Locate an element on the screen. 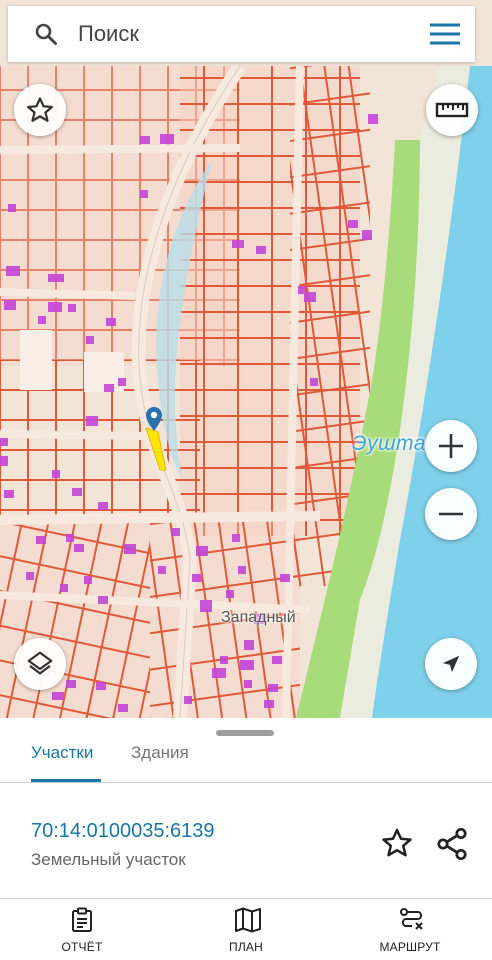  cadastral-number: 70:14:0100035:6139 is located at coordinates (123, 831).